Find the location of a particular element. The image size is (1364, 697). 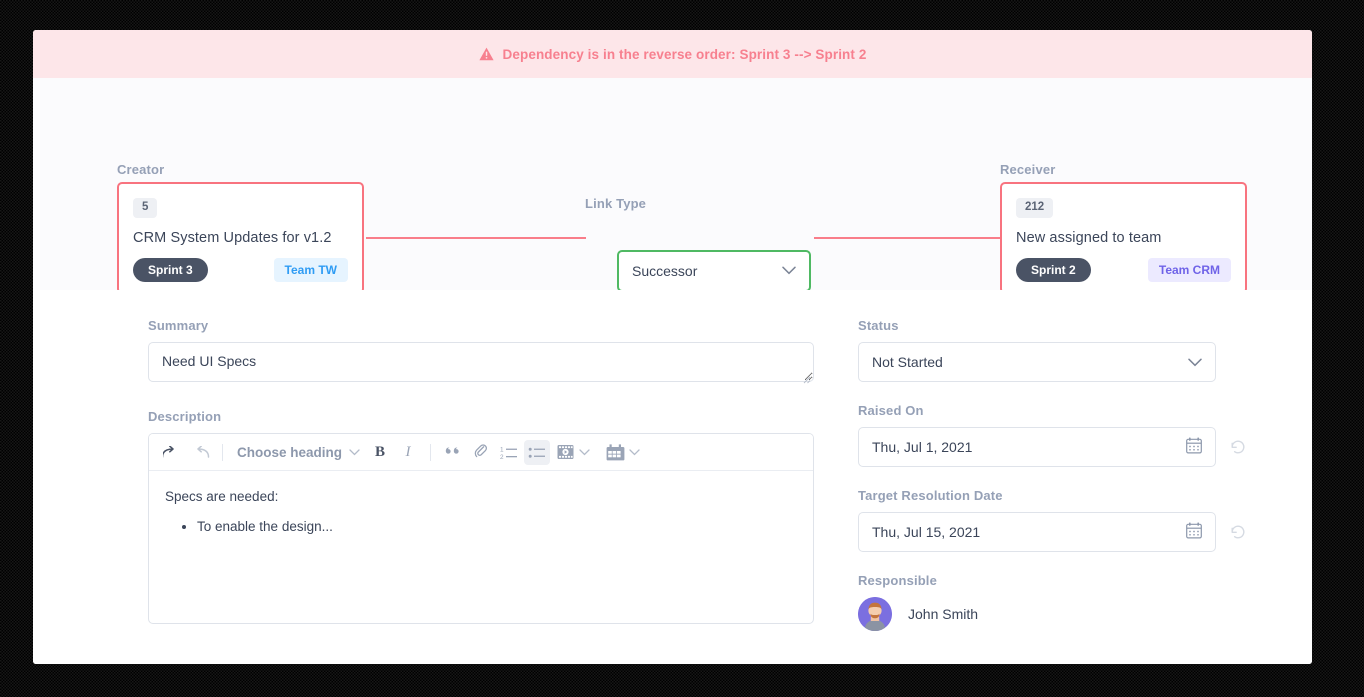

svg-text: 2 is located at coordinates (502, 457).